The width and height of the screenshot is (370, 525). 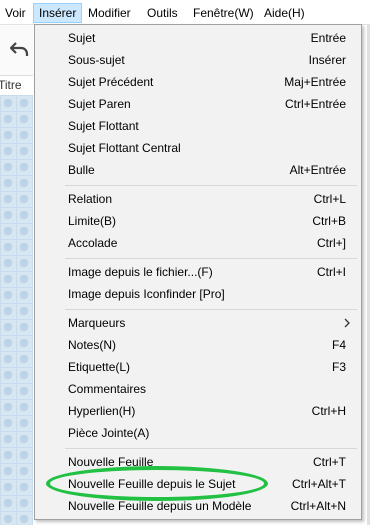 I want to click on menu-item-label: Nouvelle Feuille depuis le Sujet, so click(x=152, y=484).